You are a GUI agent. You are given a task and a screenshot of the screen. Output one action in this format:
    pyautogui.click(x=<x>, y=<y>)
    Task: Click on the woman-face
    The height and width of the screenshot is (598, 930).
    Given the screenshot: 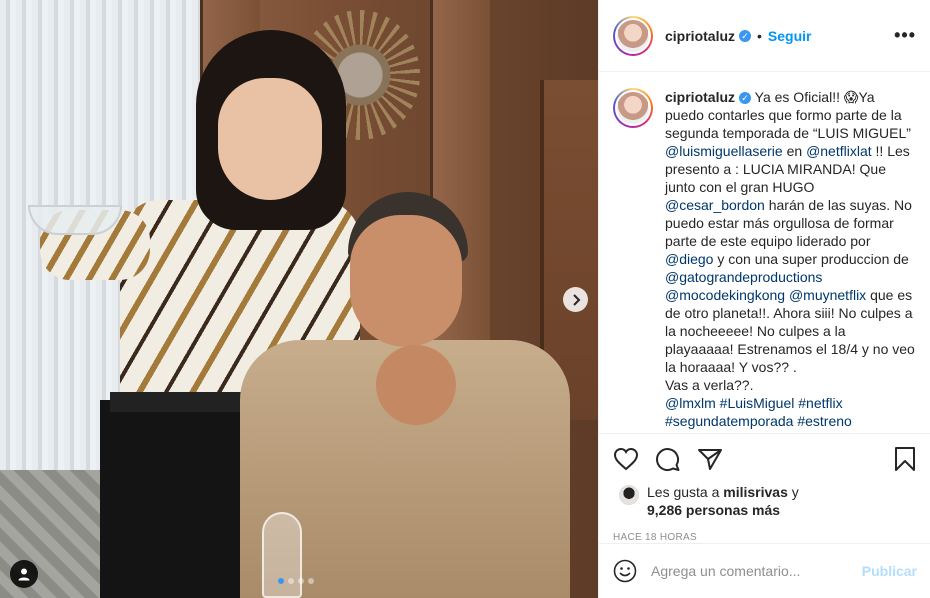 What is the action you would take?
    pyautogui.click(x=270, y=139)
    